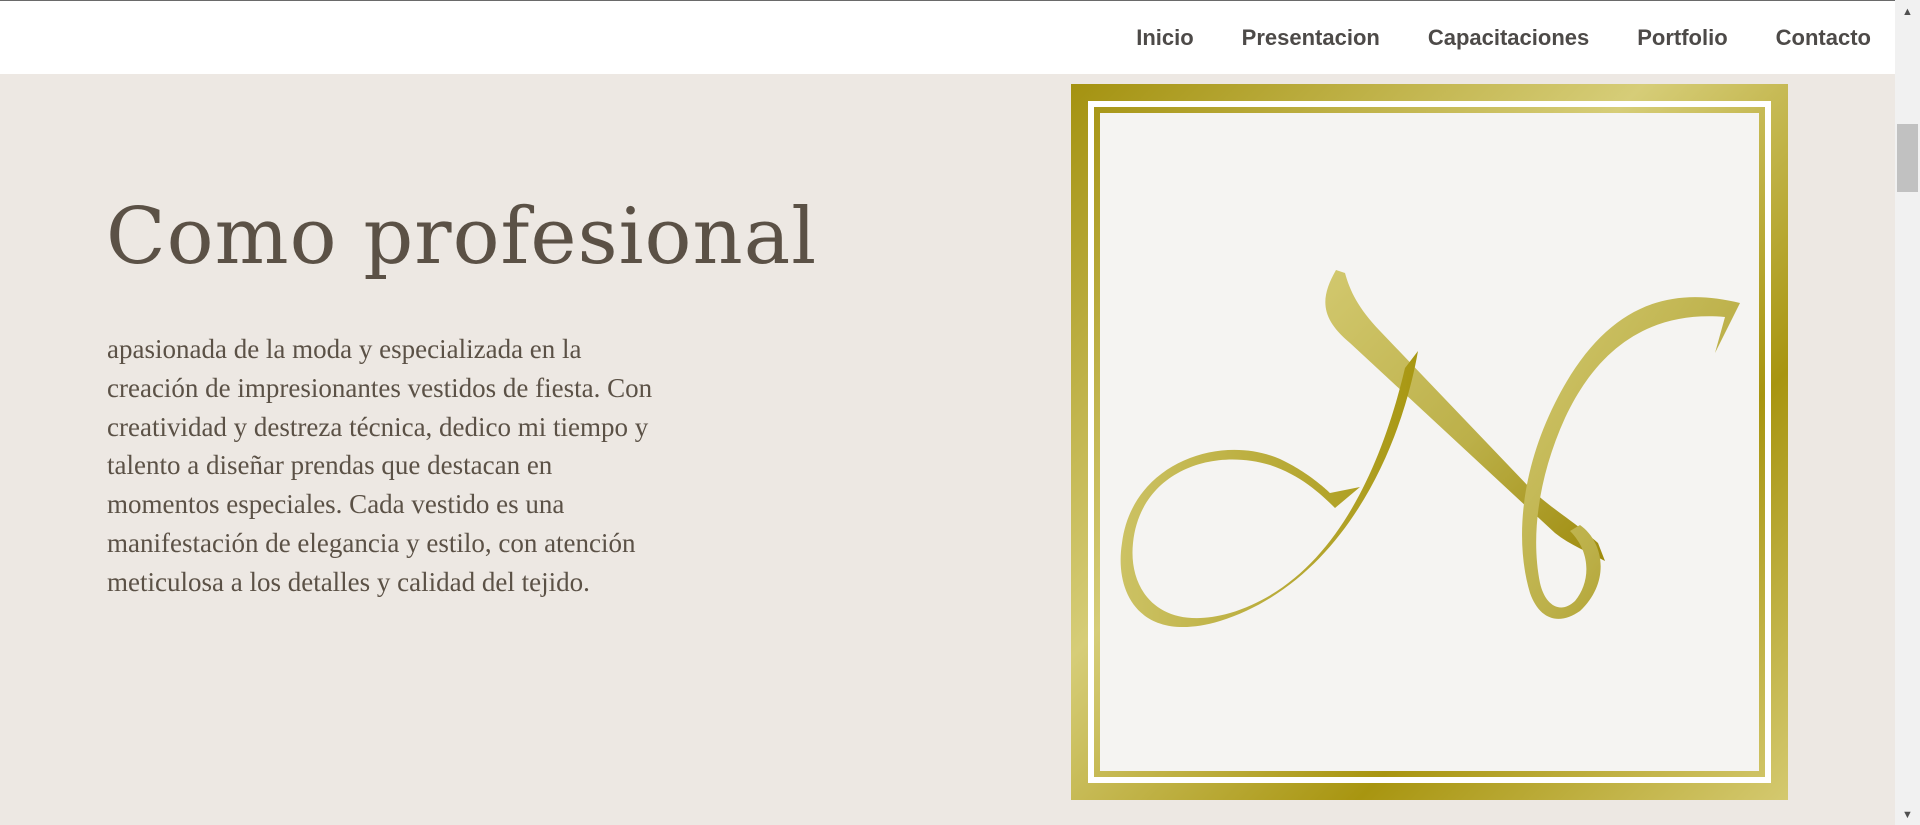 The image size is (1920, 825). Describe the element at coordinates (1823, 38) in the screenshot. I see `nav-item-contacto: Contacto` at that location.